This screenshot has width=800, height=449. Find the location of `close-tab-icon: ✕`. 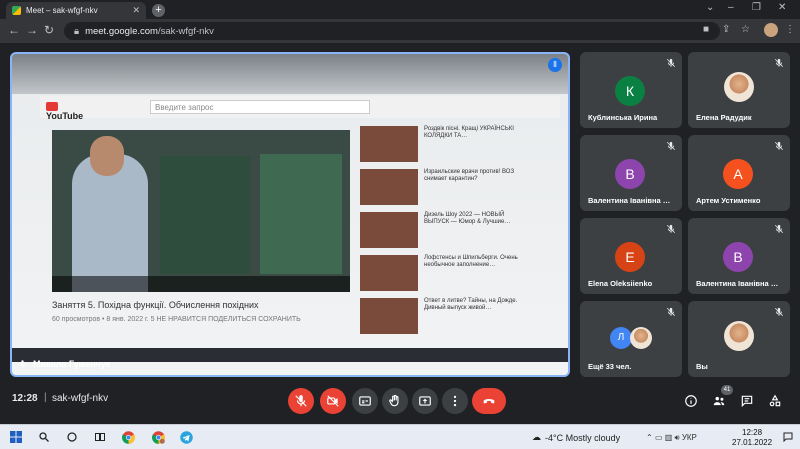

close-tab-icon: ✕ is located at coordinates (136, 10).